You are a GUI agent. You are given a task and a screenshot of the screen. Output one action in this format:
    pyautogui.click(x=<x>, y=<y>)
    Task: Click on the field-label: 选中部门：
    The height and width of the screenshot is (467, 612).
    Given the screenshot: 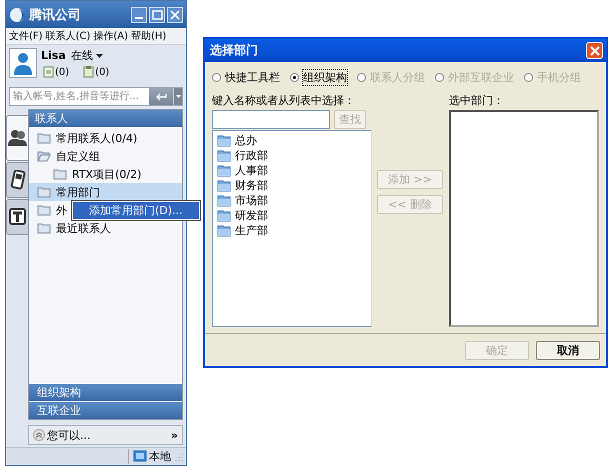 What is the action you would take?
    pyautogui.click(x=477, y=100)
    